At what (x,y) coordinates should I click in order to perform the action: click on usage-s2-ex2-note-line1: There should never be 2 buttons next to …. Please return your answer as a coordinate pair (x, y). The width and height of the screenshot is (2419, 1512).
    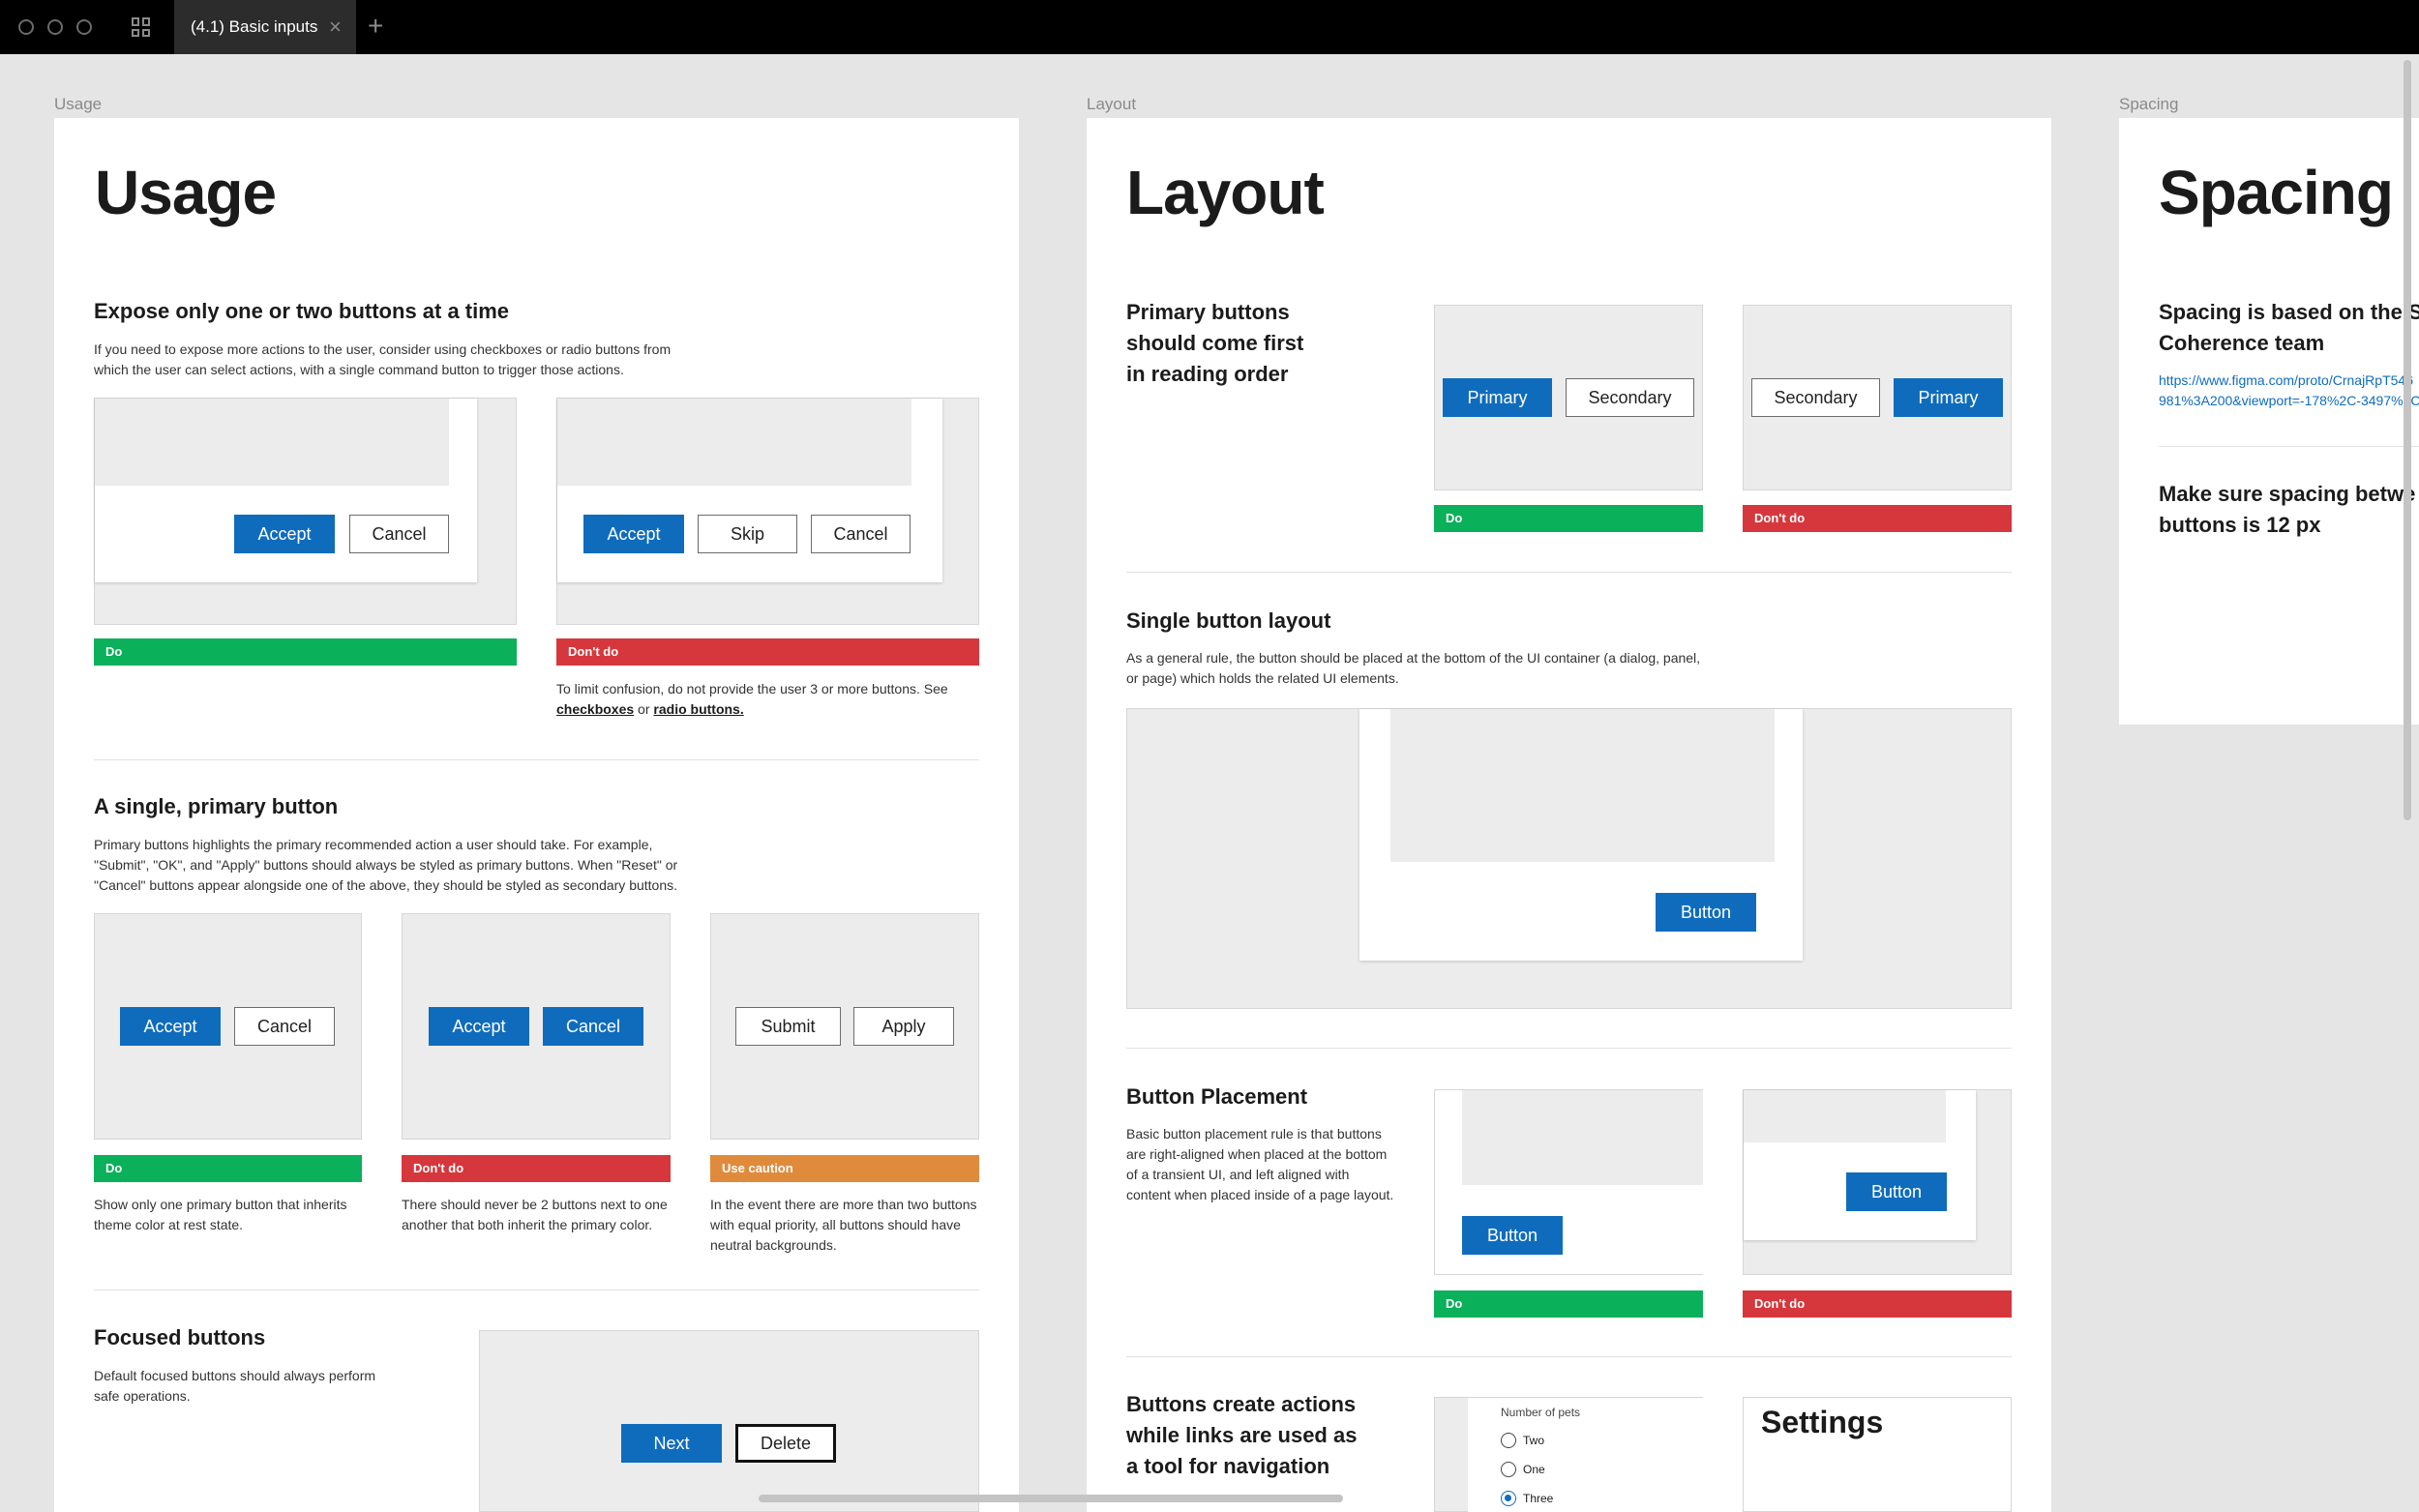
    Looking at the image, I should click on (535, 1205).